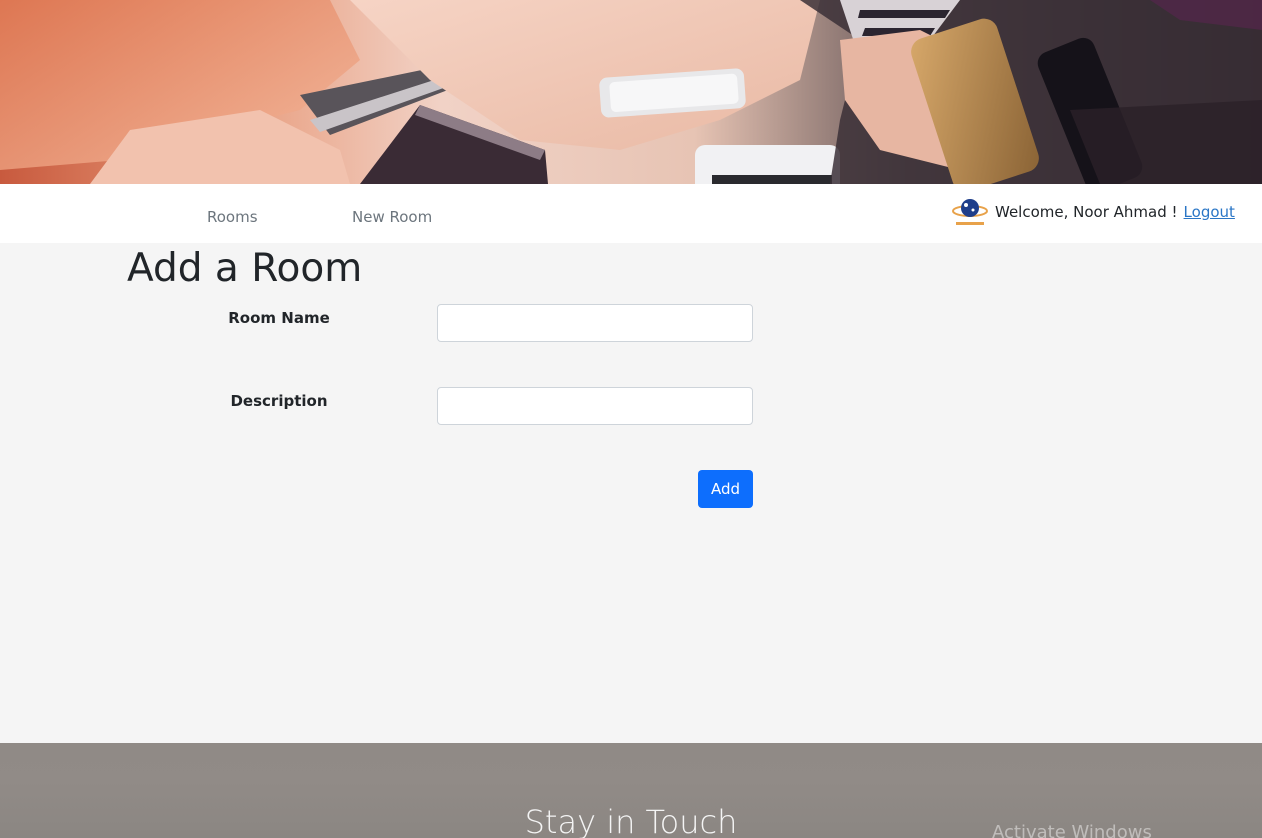  What do you see at coordinates (392, 217) in the screenshot?
I see `nav-link-new-room: New Room` at bounding box center [392, 217].